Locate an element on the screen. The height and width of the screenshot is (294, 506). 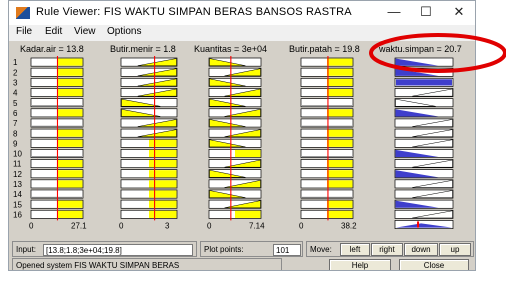
menu-options: Options is located at coordinates (124, 31).